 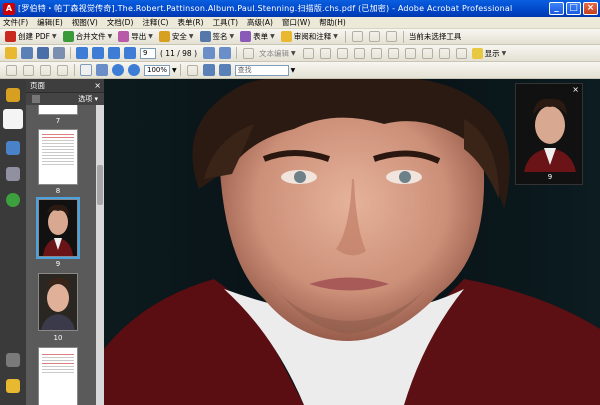 I want to click on review-comment-button: 审阅和注释 ▼, so click(x=309, y=37).